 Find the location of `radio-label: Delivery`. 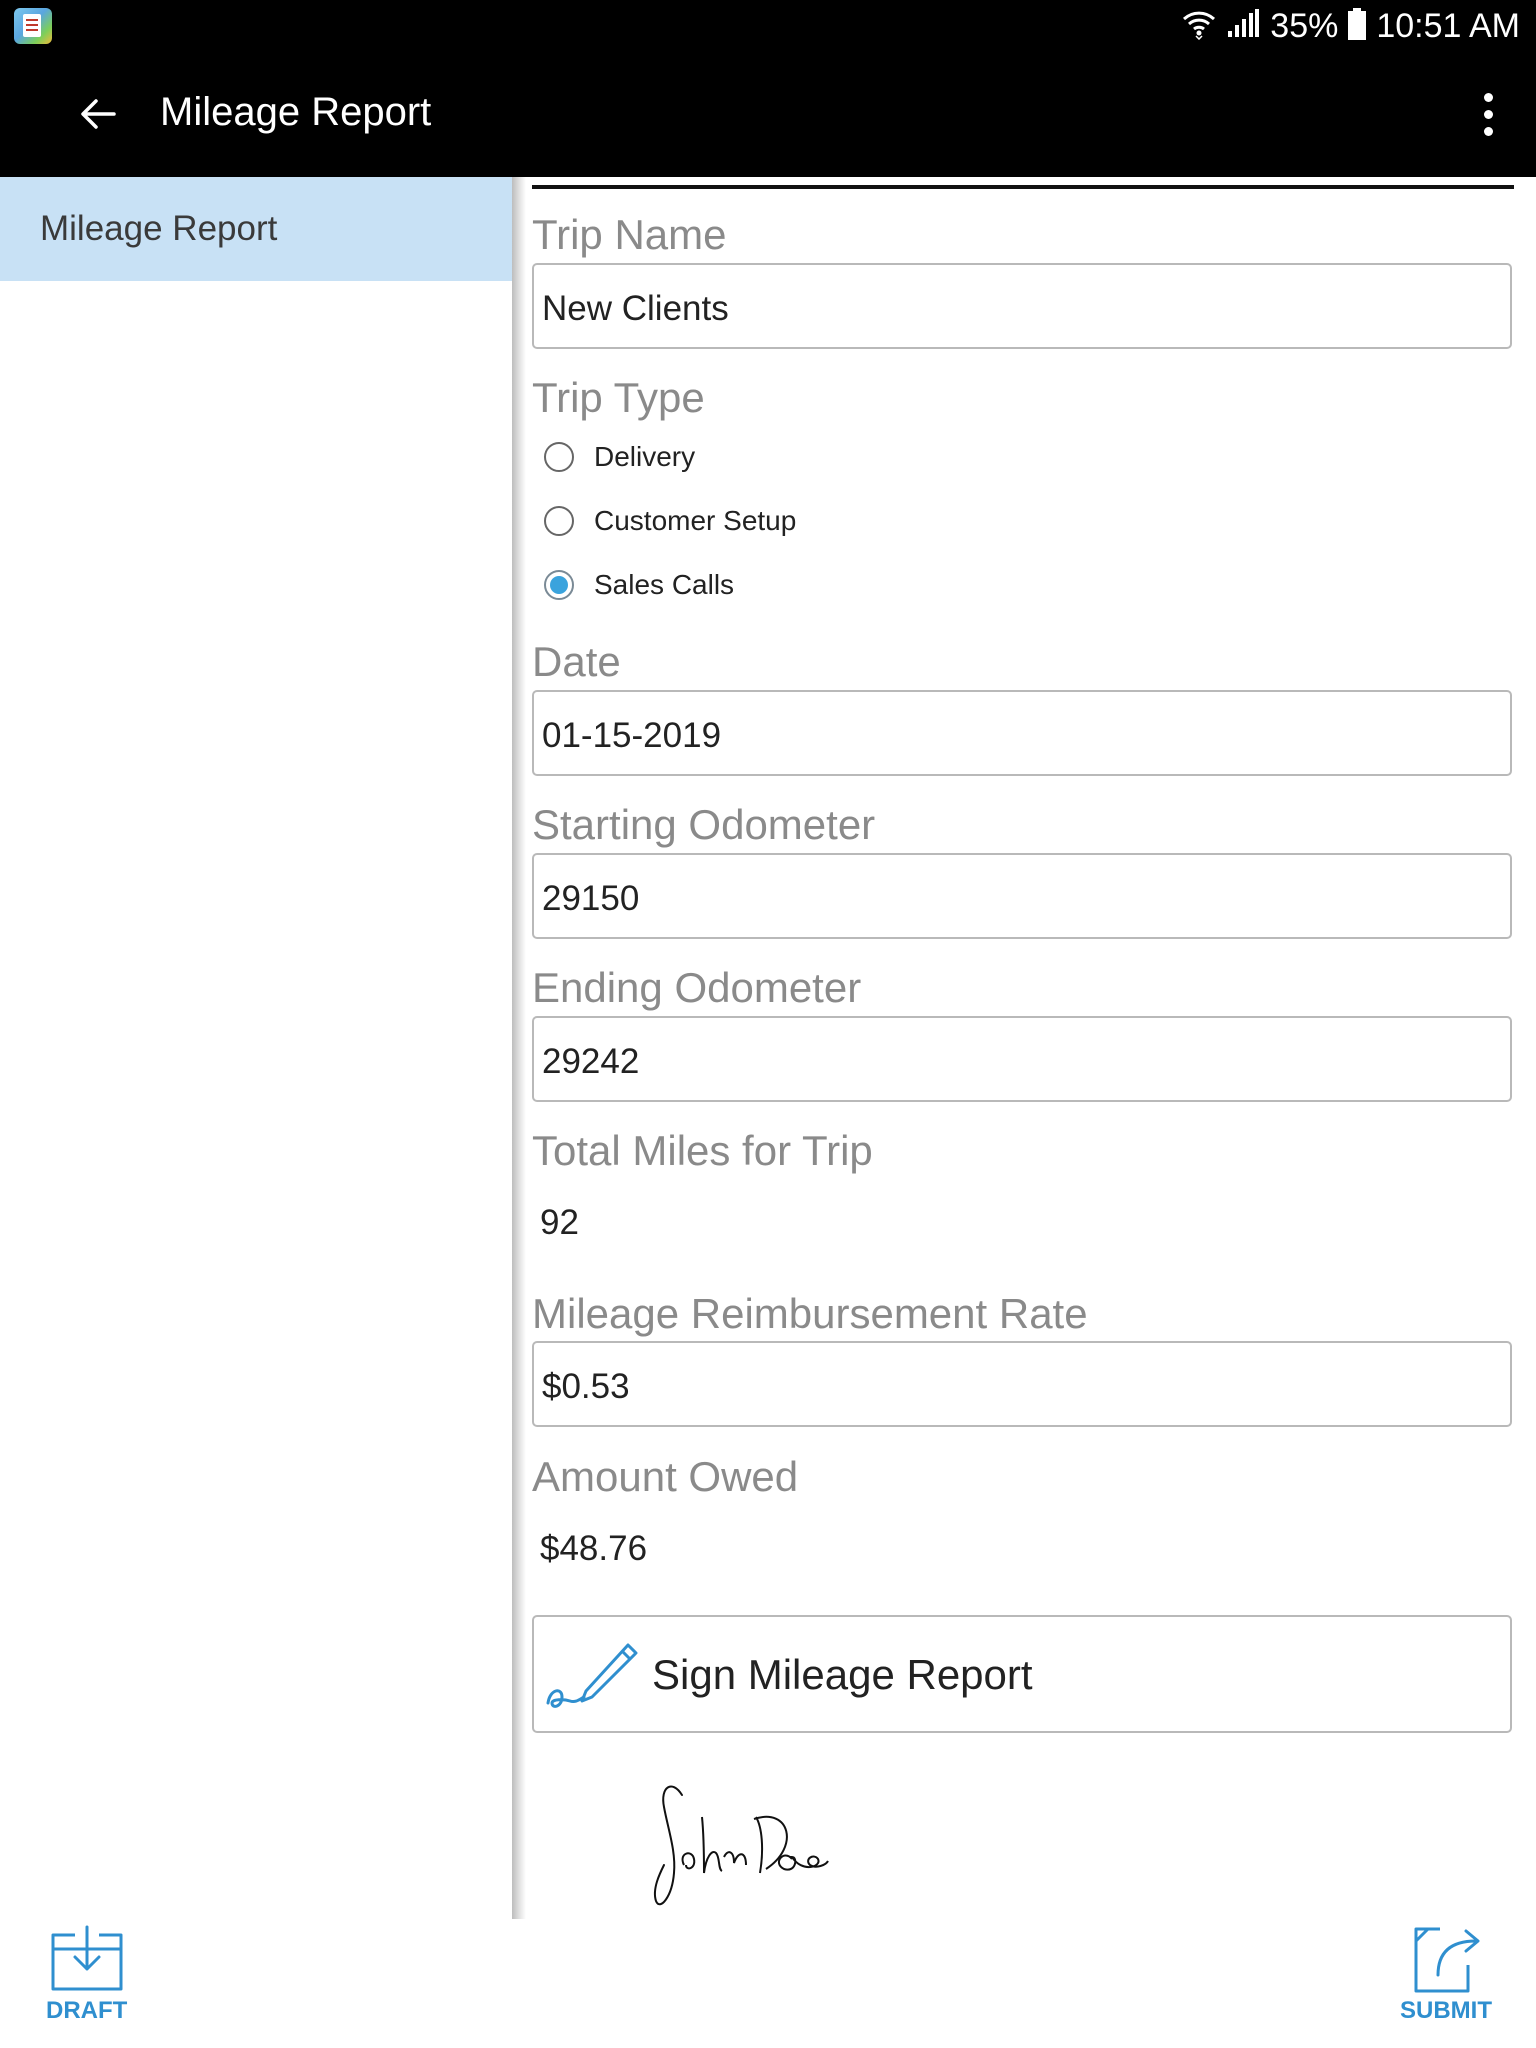

radio-label: Delivery is located at coordinates (645, 456).